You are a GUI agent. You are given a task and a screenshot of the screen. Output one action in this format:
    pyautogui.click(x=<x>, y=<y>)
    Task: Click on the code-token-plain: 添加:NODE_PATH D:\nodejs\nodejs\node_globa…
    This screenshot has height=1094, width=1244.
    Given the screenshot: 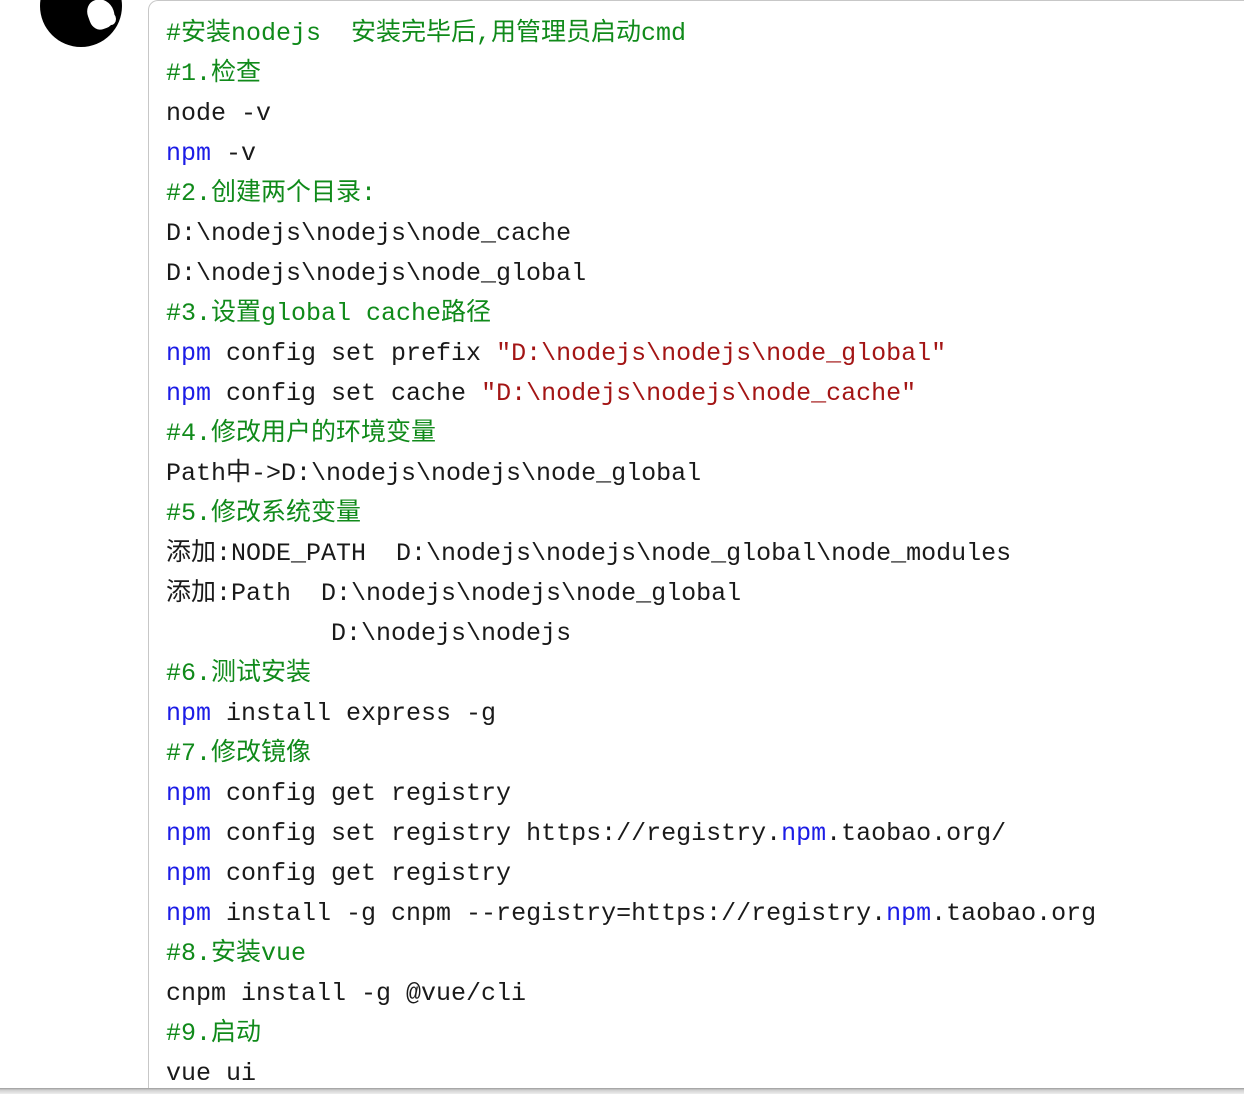 What is the action you would take?
    pyautogui.click(x=589, y=553)
    